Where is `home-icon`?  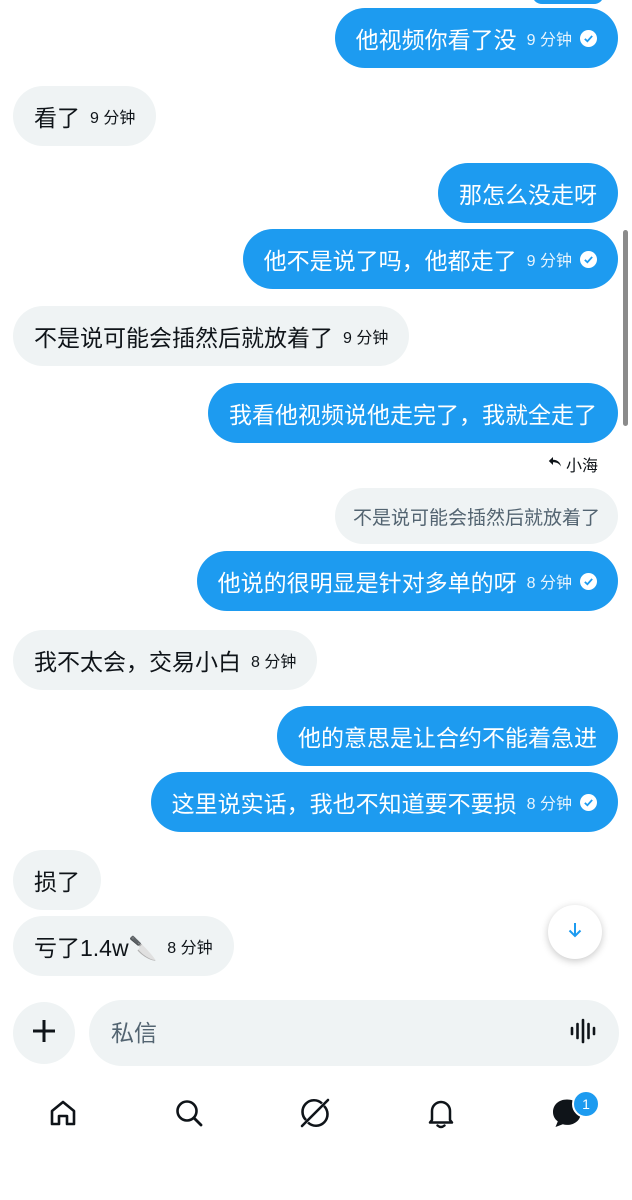
home-icon is located at coordinates (63, 1115).